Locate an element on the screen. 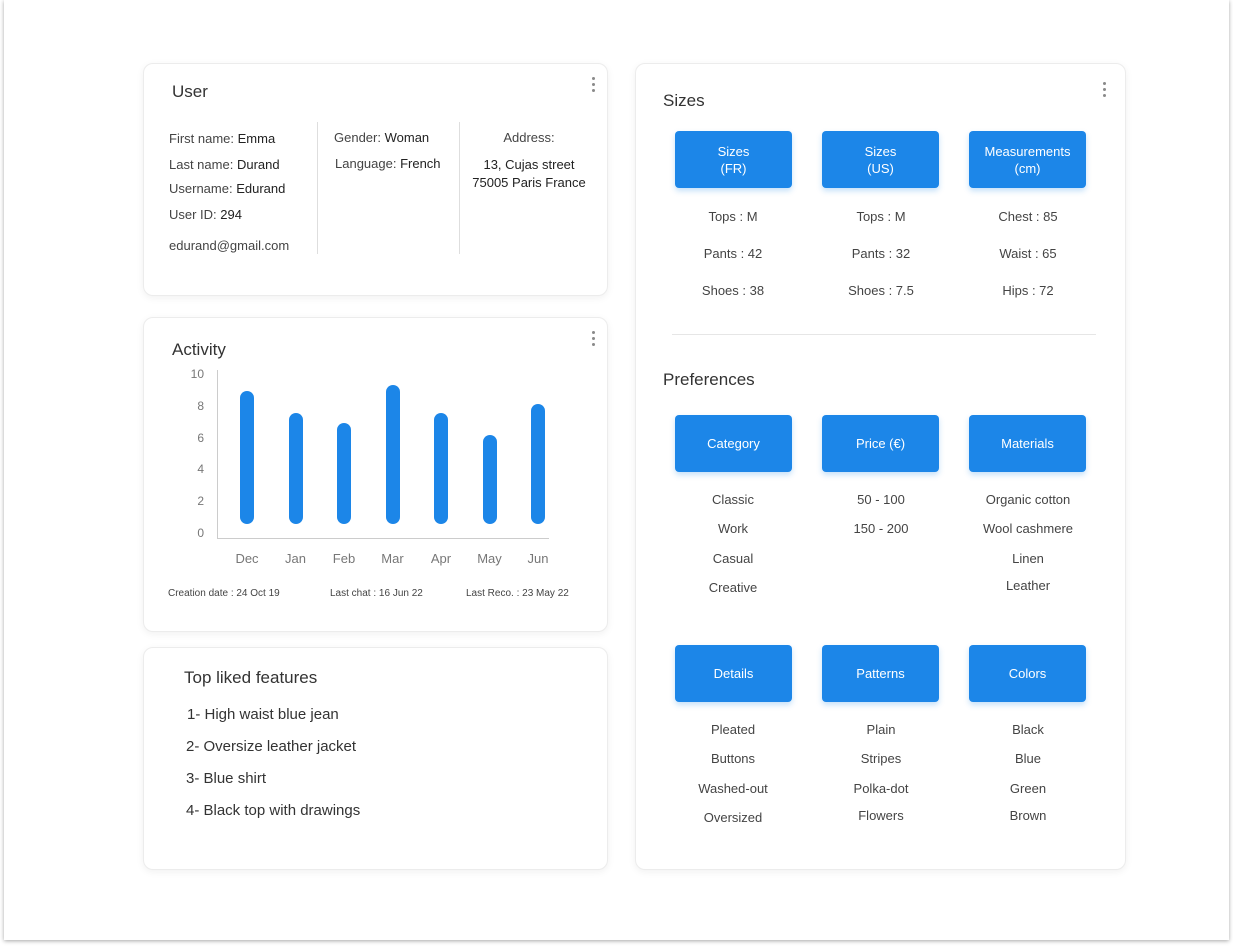 Image resolution: width=1233 pixels, height=947 pixels. price-value: 50 - 100 is located at coordinates (881, 499).